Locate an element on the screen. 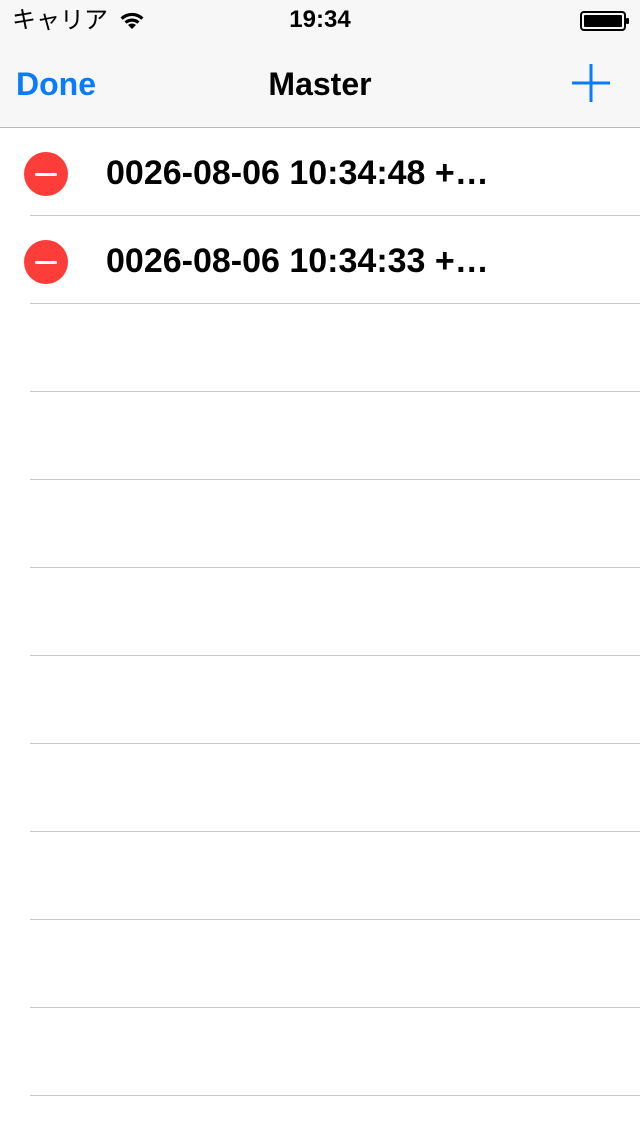  status-time: 19:34 is located at coordinates (320, 19).